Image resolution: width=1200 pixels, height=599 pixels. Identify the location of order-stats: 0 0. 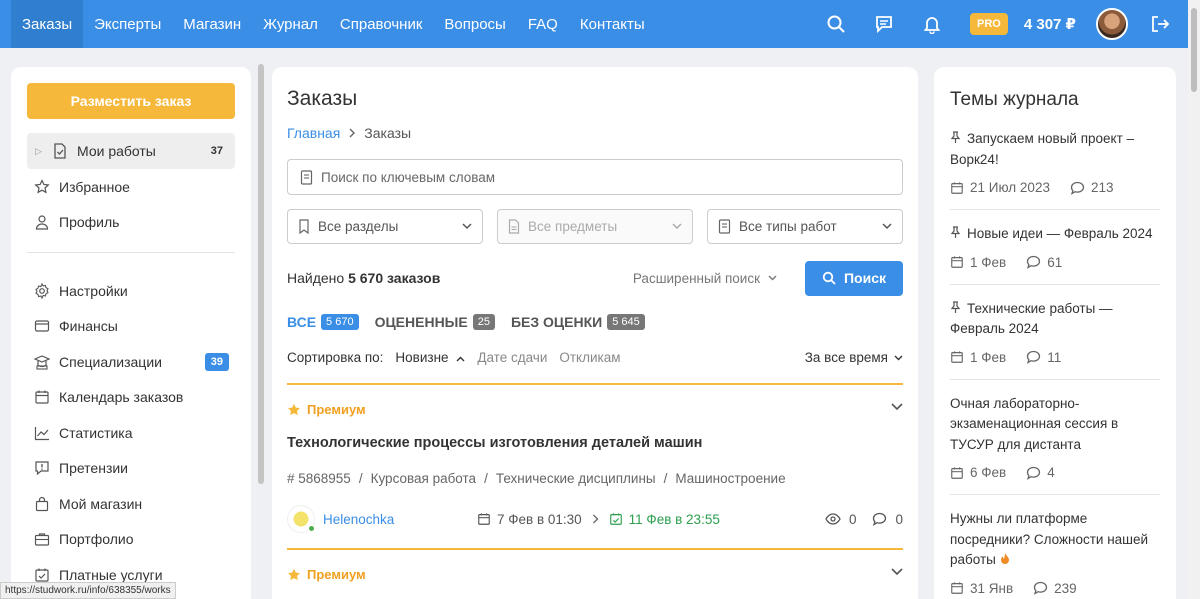
(864, 519).